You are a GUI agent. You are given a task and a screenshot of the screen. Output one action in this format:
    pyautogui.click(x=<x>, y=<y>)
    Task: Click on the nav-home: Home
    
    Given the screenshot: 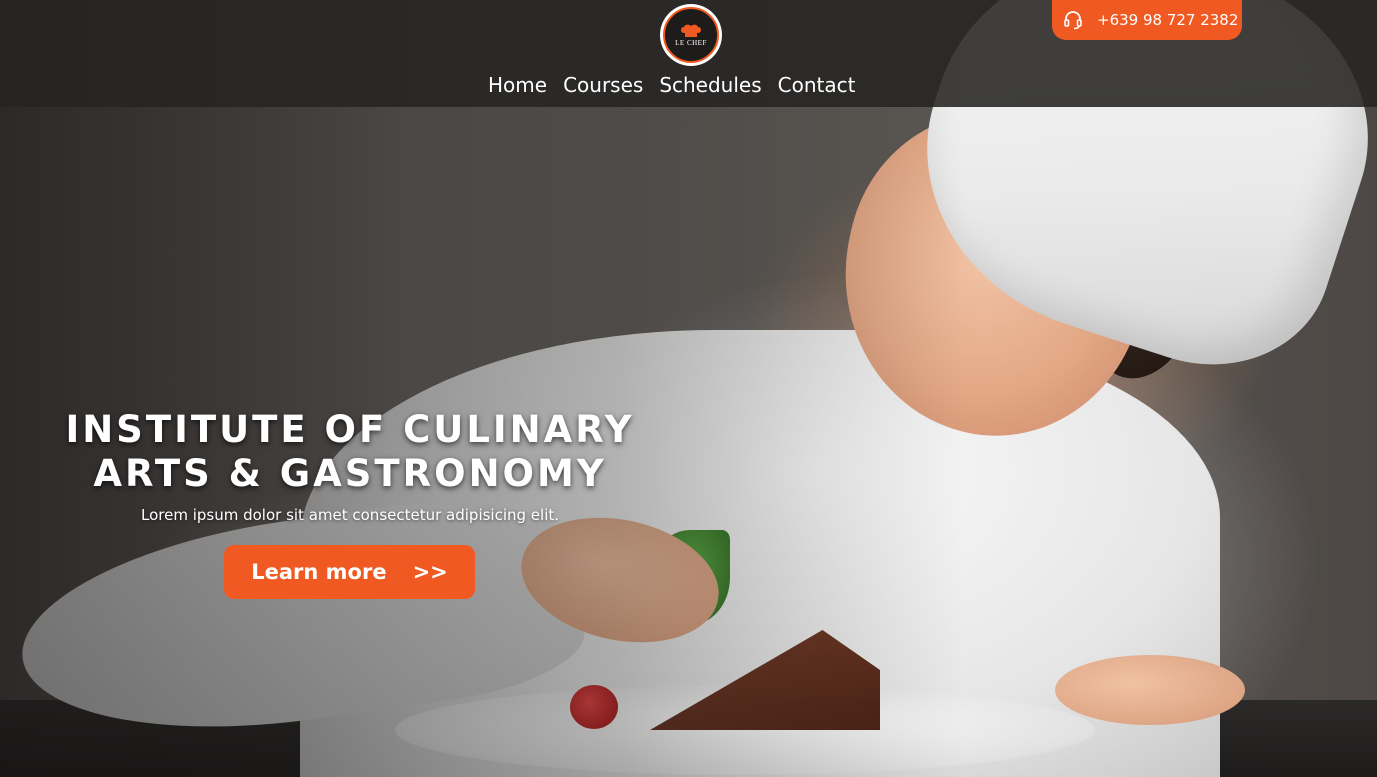 What is the action you would take?
    pyautogui.click(x=517, y=87)
    